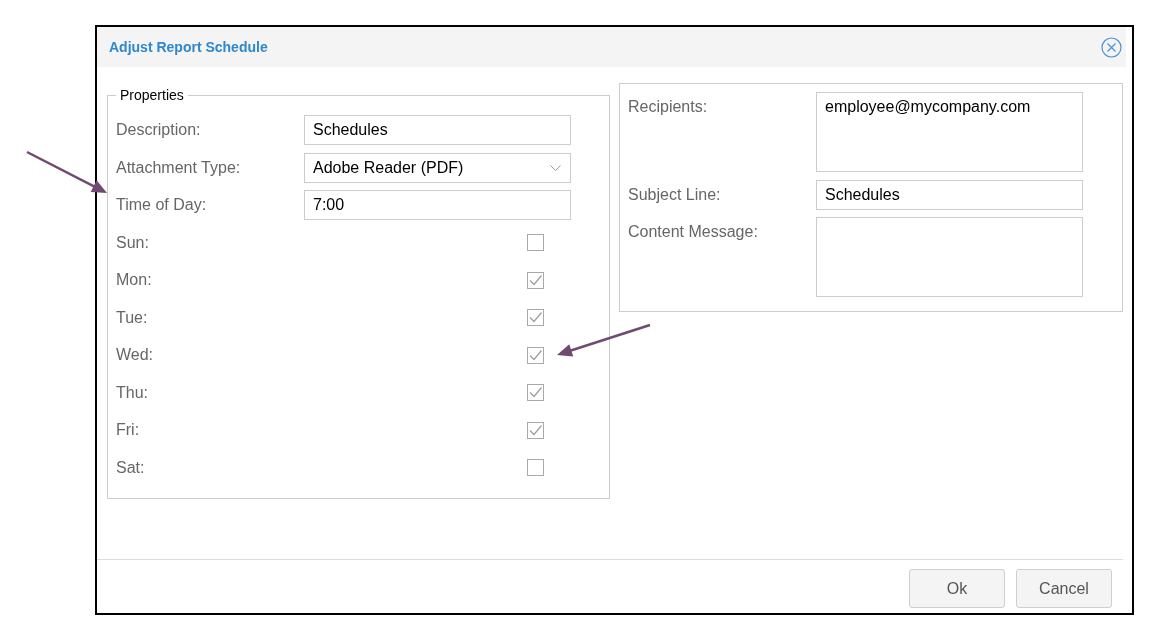 Image resolution: width=1154 pixels, height=634 pixels. What do you see at coordinates (179, 167) in the screenshot?
I see `field-label: Attachment Type:` at bounding box center [179, 167].